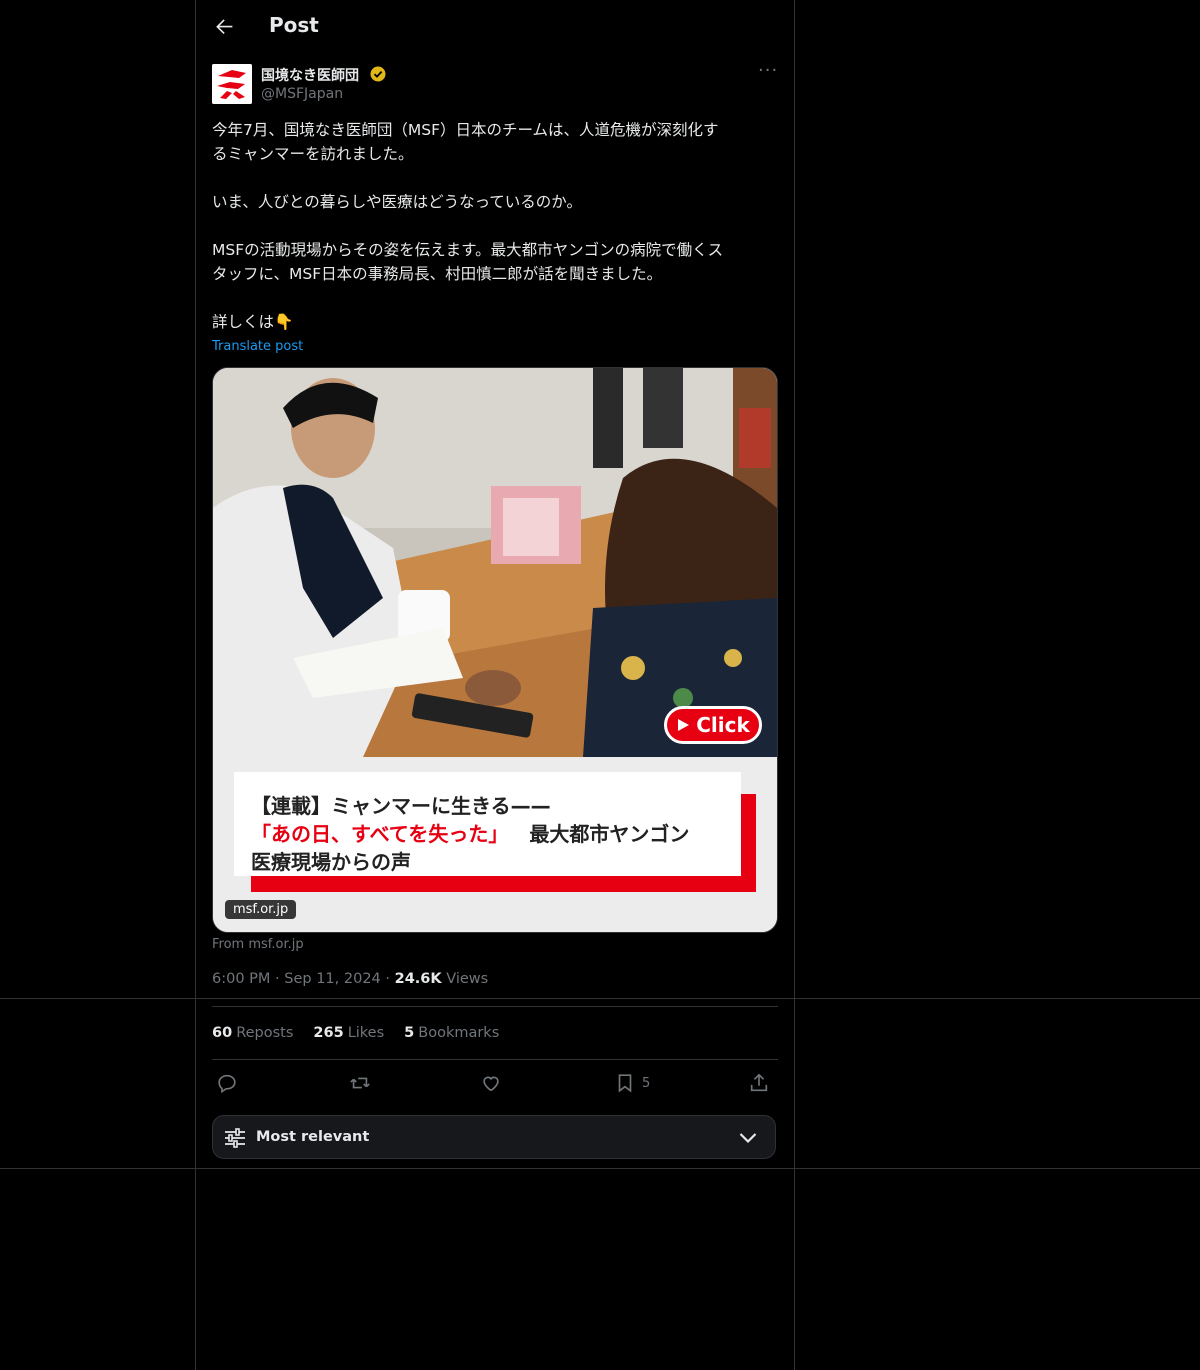 The image size is (1200, 1370). What do you see at coordinates (378, 74) in the screenshot?
I see `verified-badge-icon` at bounding box center [378, 74].